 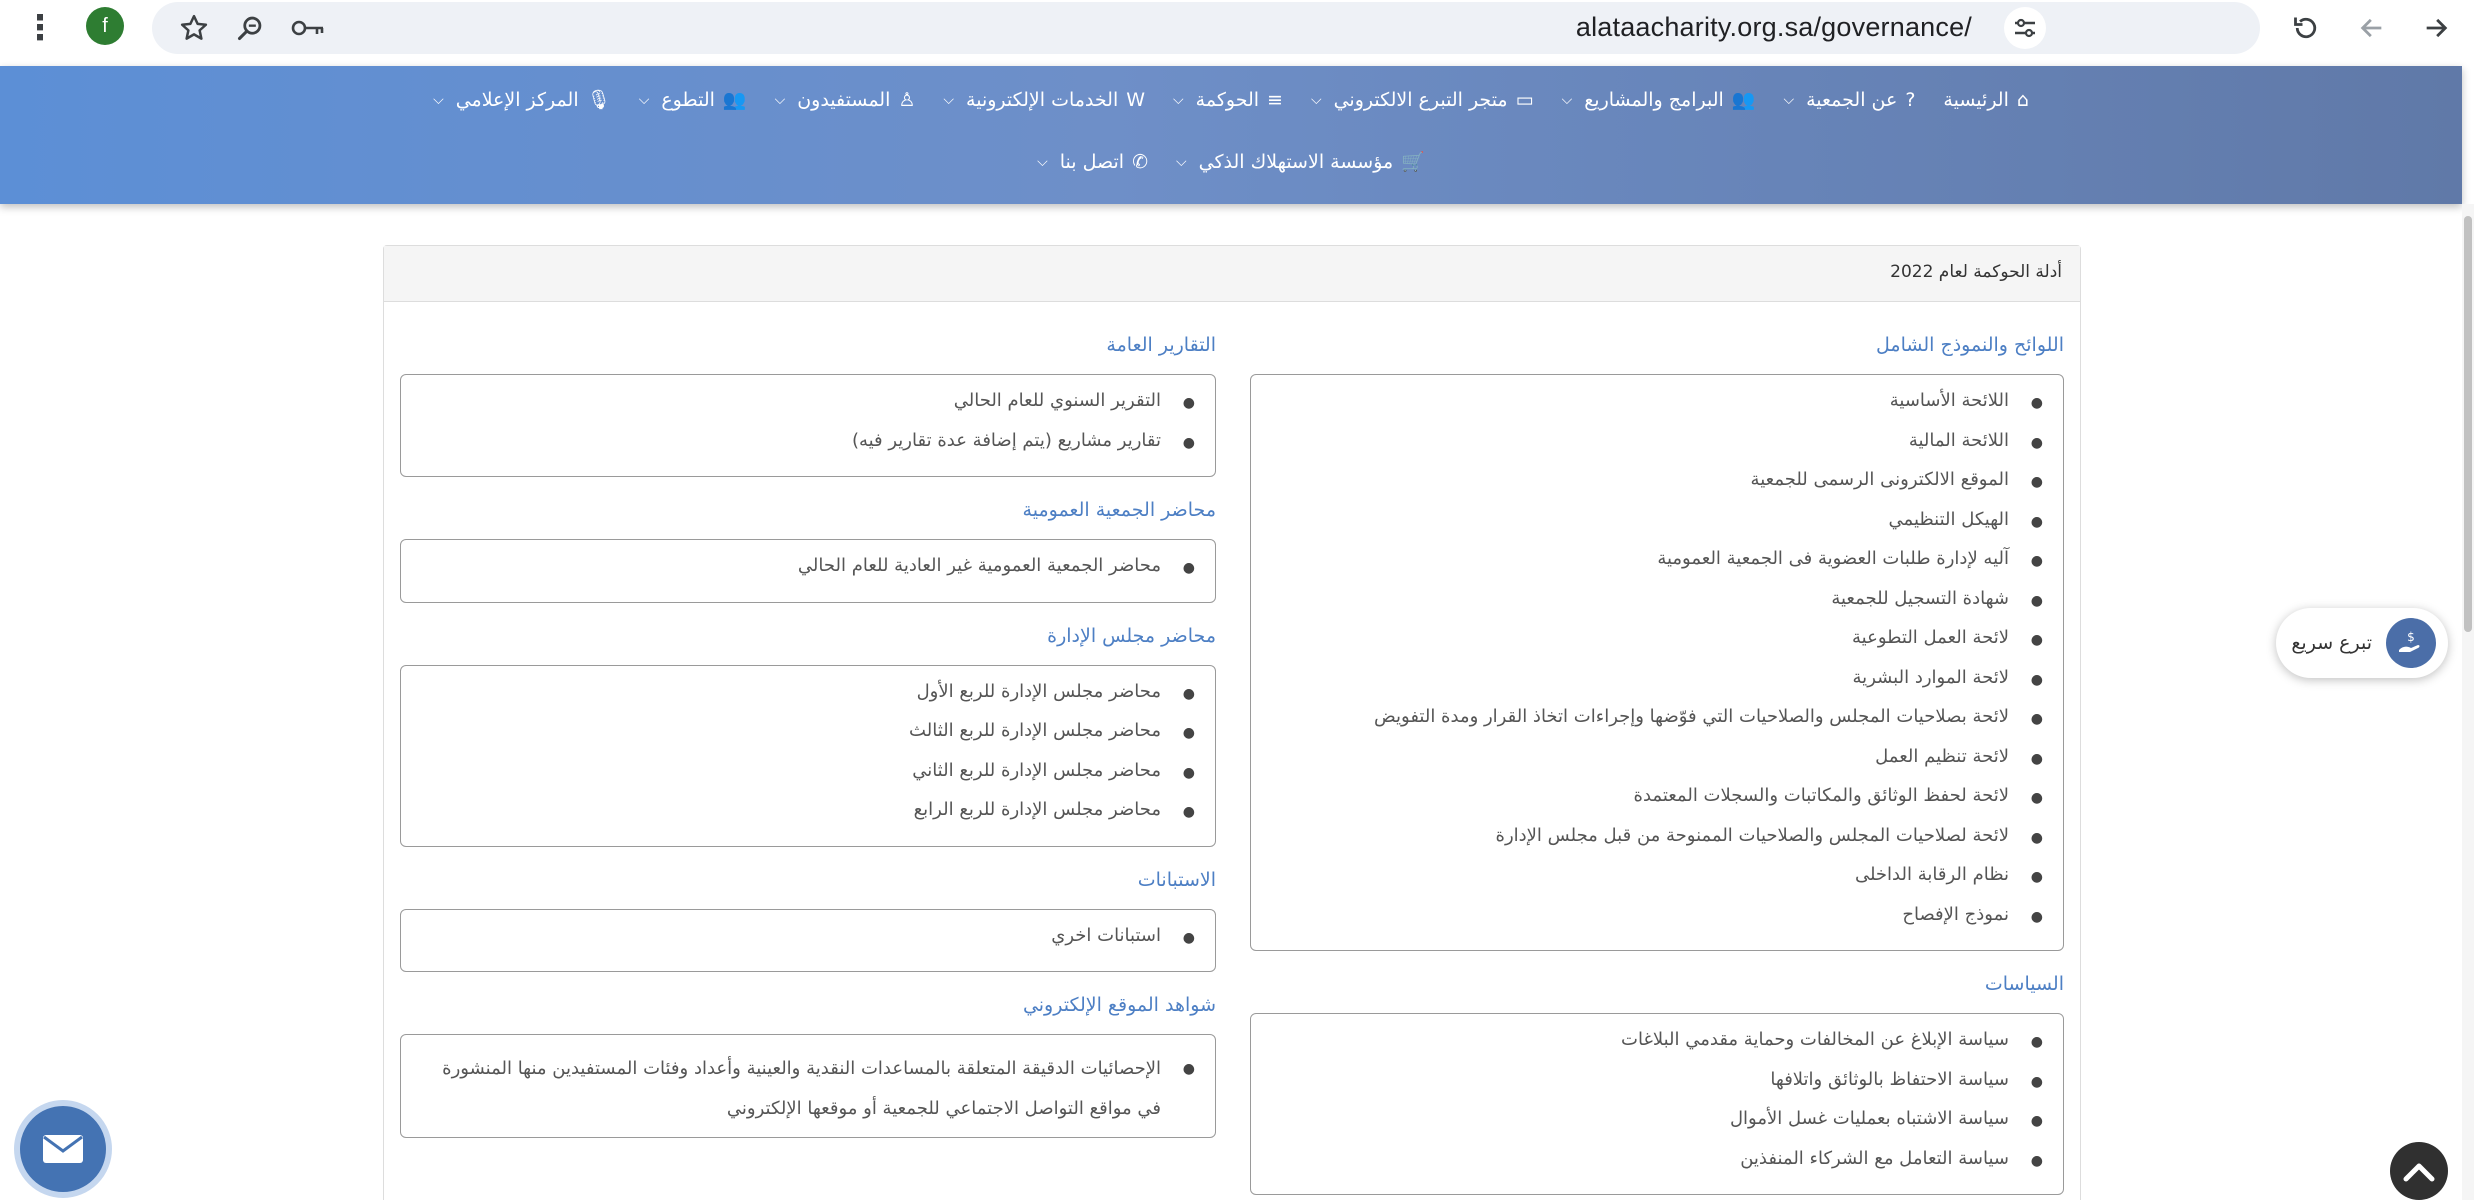 I want to click on link-text: محاضر مجلس الإدارة للربع الأول, so click(x=1039, y=700).